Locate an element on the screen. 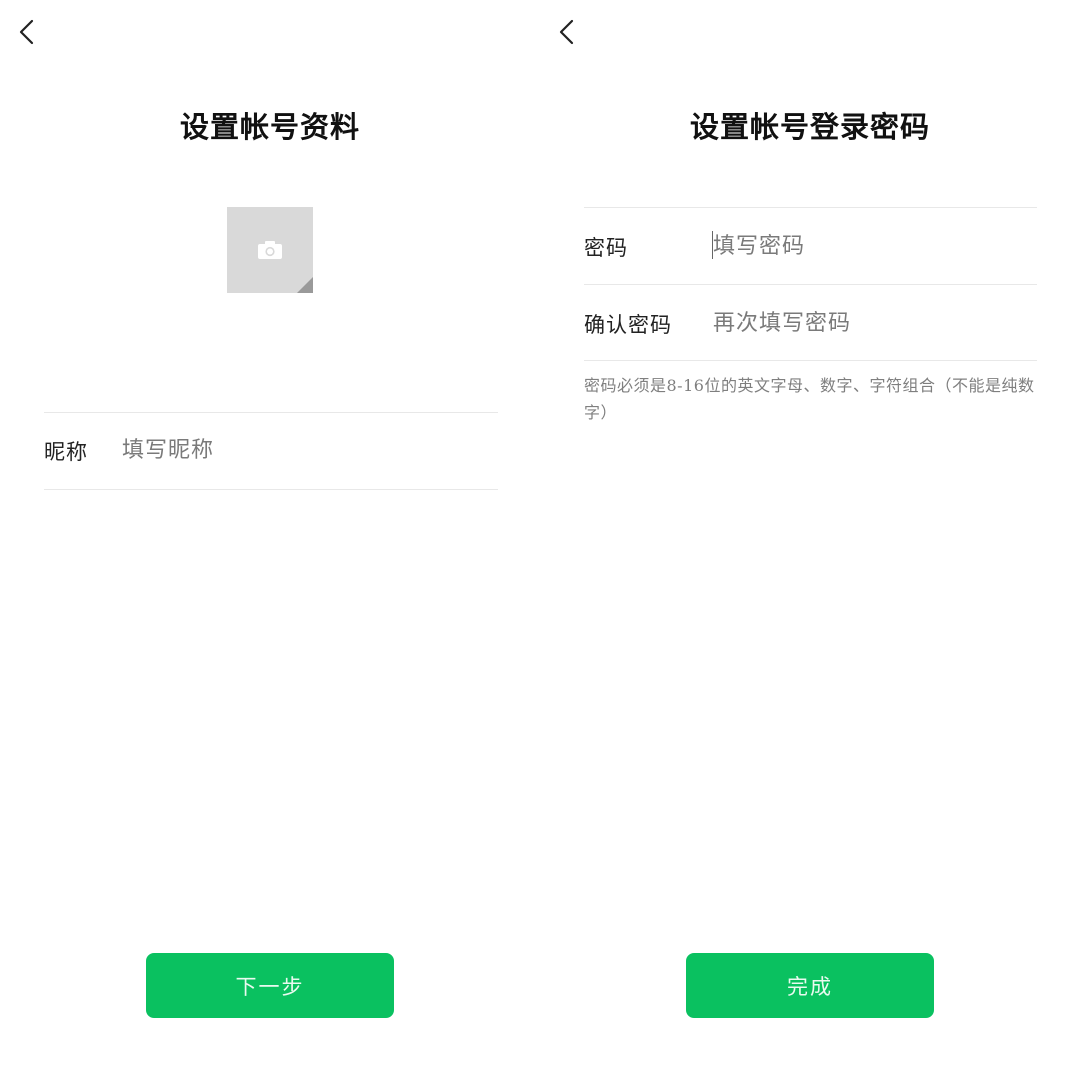  password-input is located at coordinates (873, 246).